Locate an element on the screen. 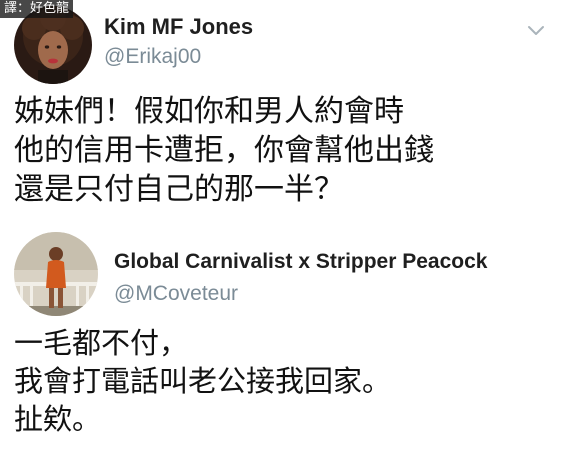  avatar is located at coordinates (56, 274).